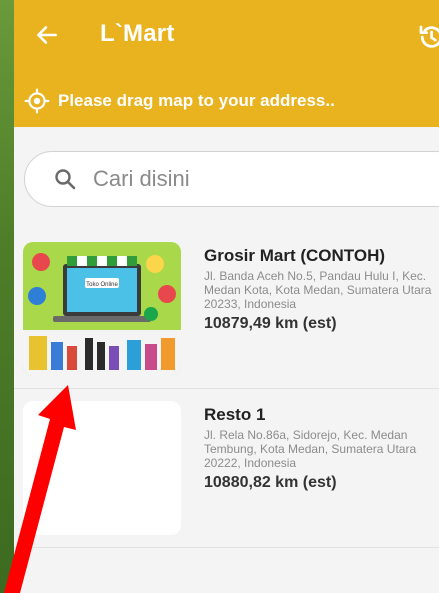 The height and width of the screenshot is (593, 439). I want to click on search-placeholder: Cari disini, so click(141, 178).